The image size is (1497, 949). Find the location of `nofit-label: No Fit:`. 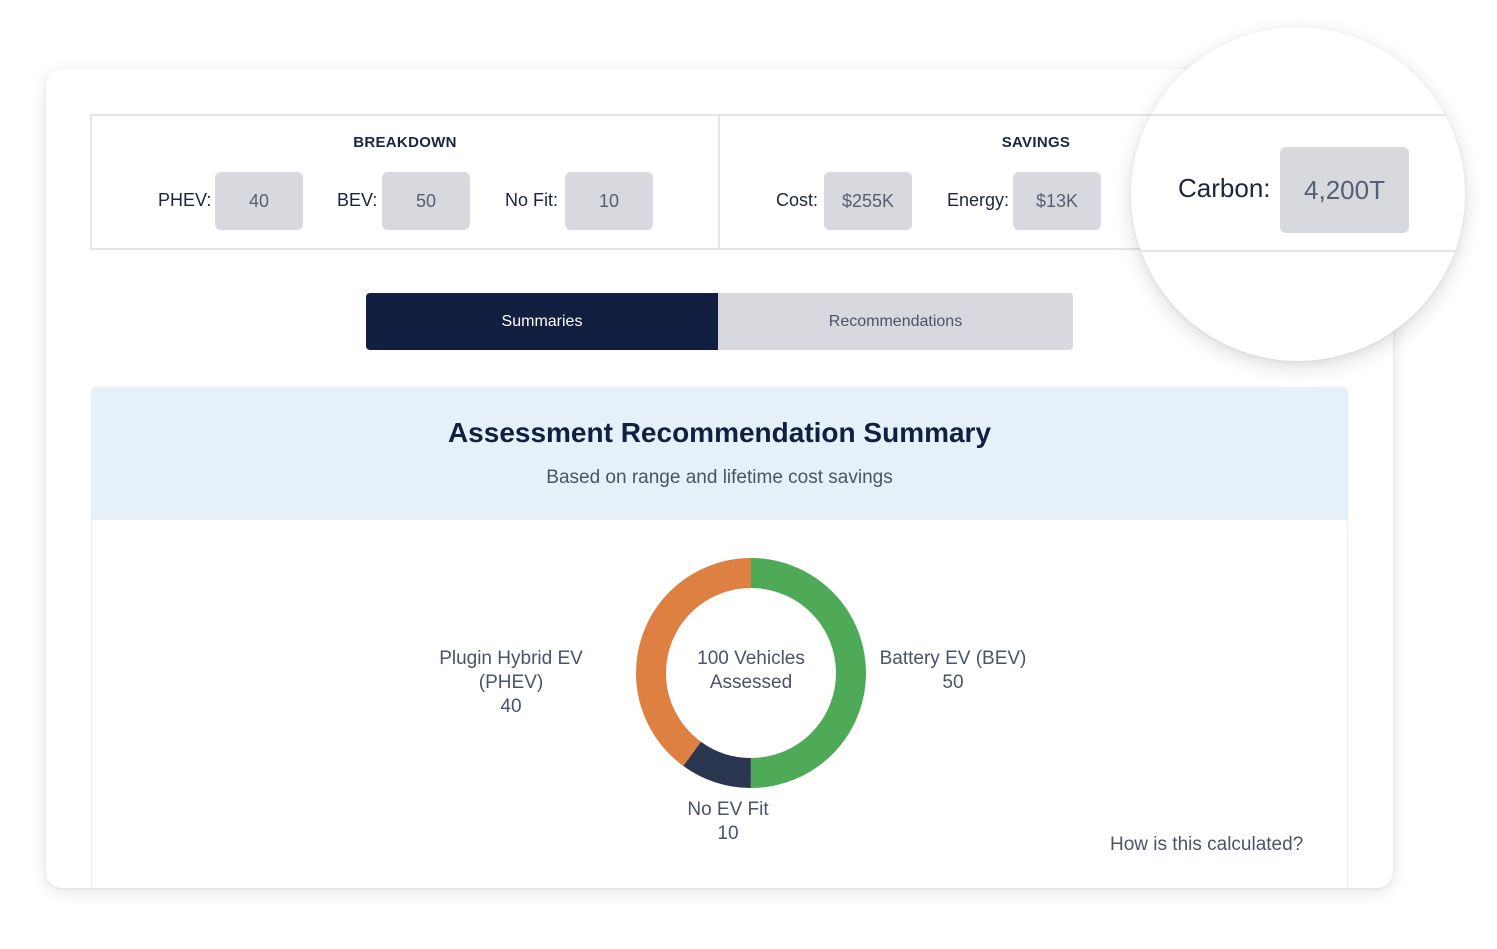

nofit-label: No Fit: is located at coordinates (532, 200).